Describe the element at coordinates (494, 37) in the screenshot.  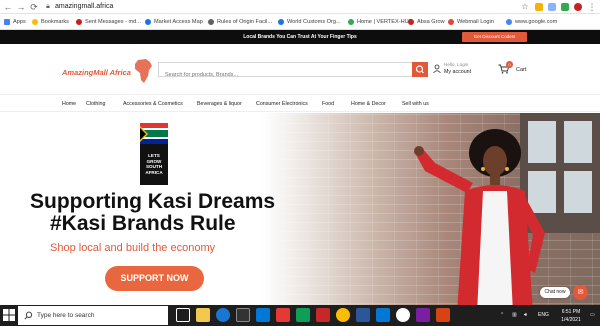
I see `discount-codes-button: Get Discount Codes!` at that location.